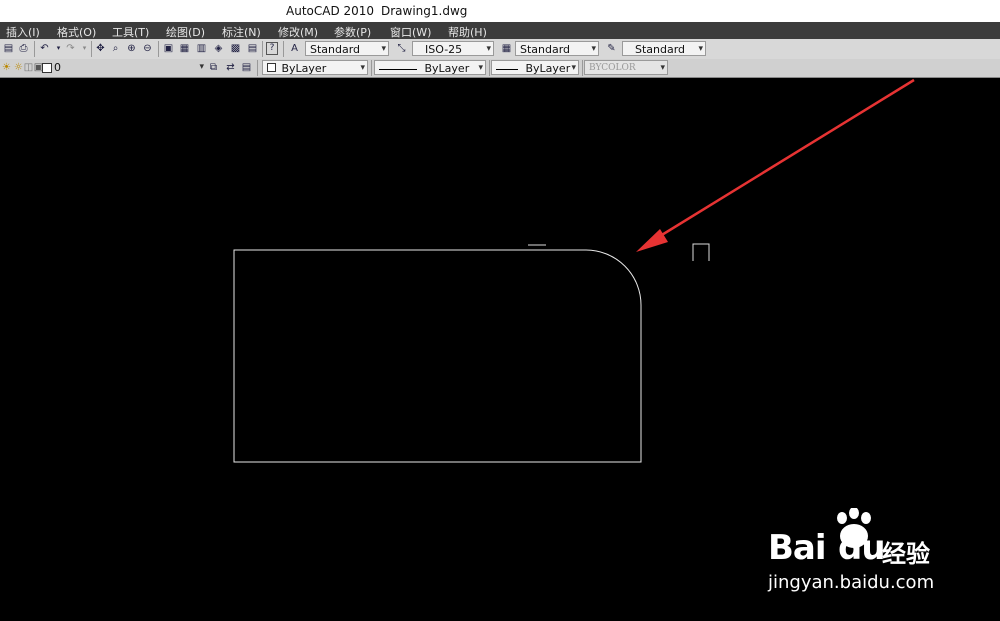  Describe the element at coordinates (185, 32) in the screenshot. I see `menu-draw: 绘图(D)` at that location.